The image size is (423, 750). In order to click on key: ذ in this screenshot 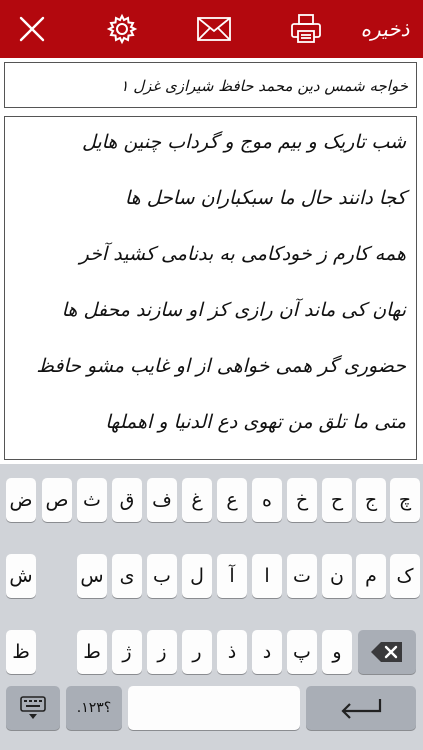, I will do `click(232, 652)`.